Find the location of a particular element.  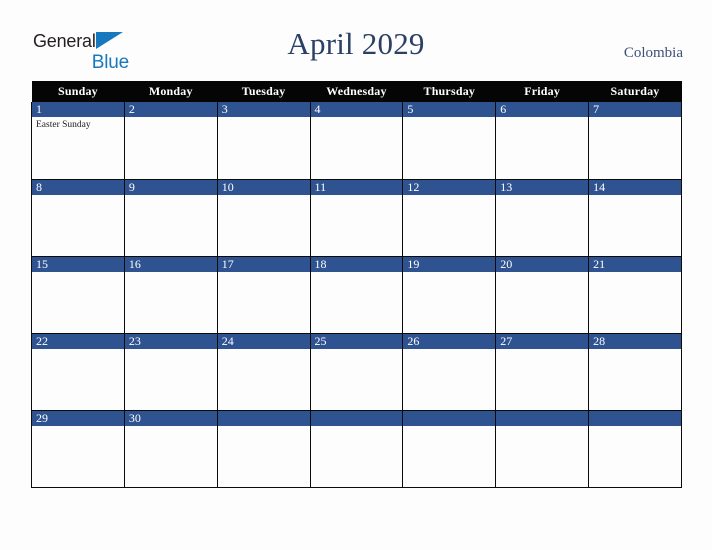

calendar-day-cell: 1 Easter Sunday is located at coordinates (78, 141).